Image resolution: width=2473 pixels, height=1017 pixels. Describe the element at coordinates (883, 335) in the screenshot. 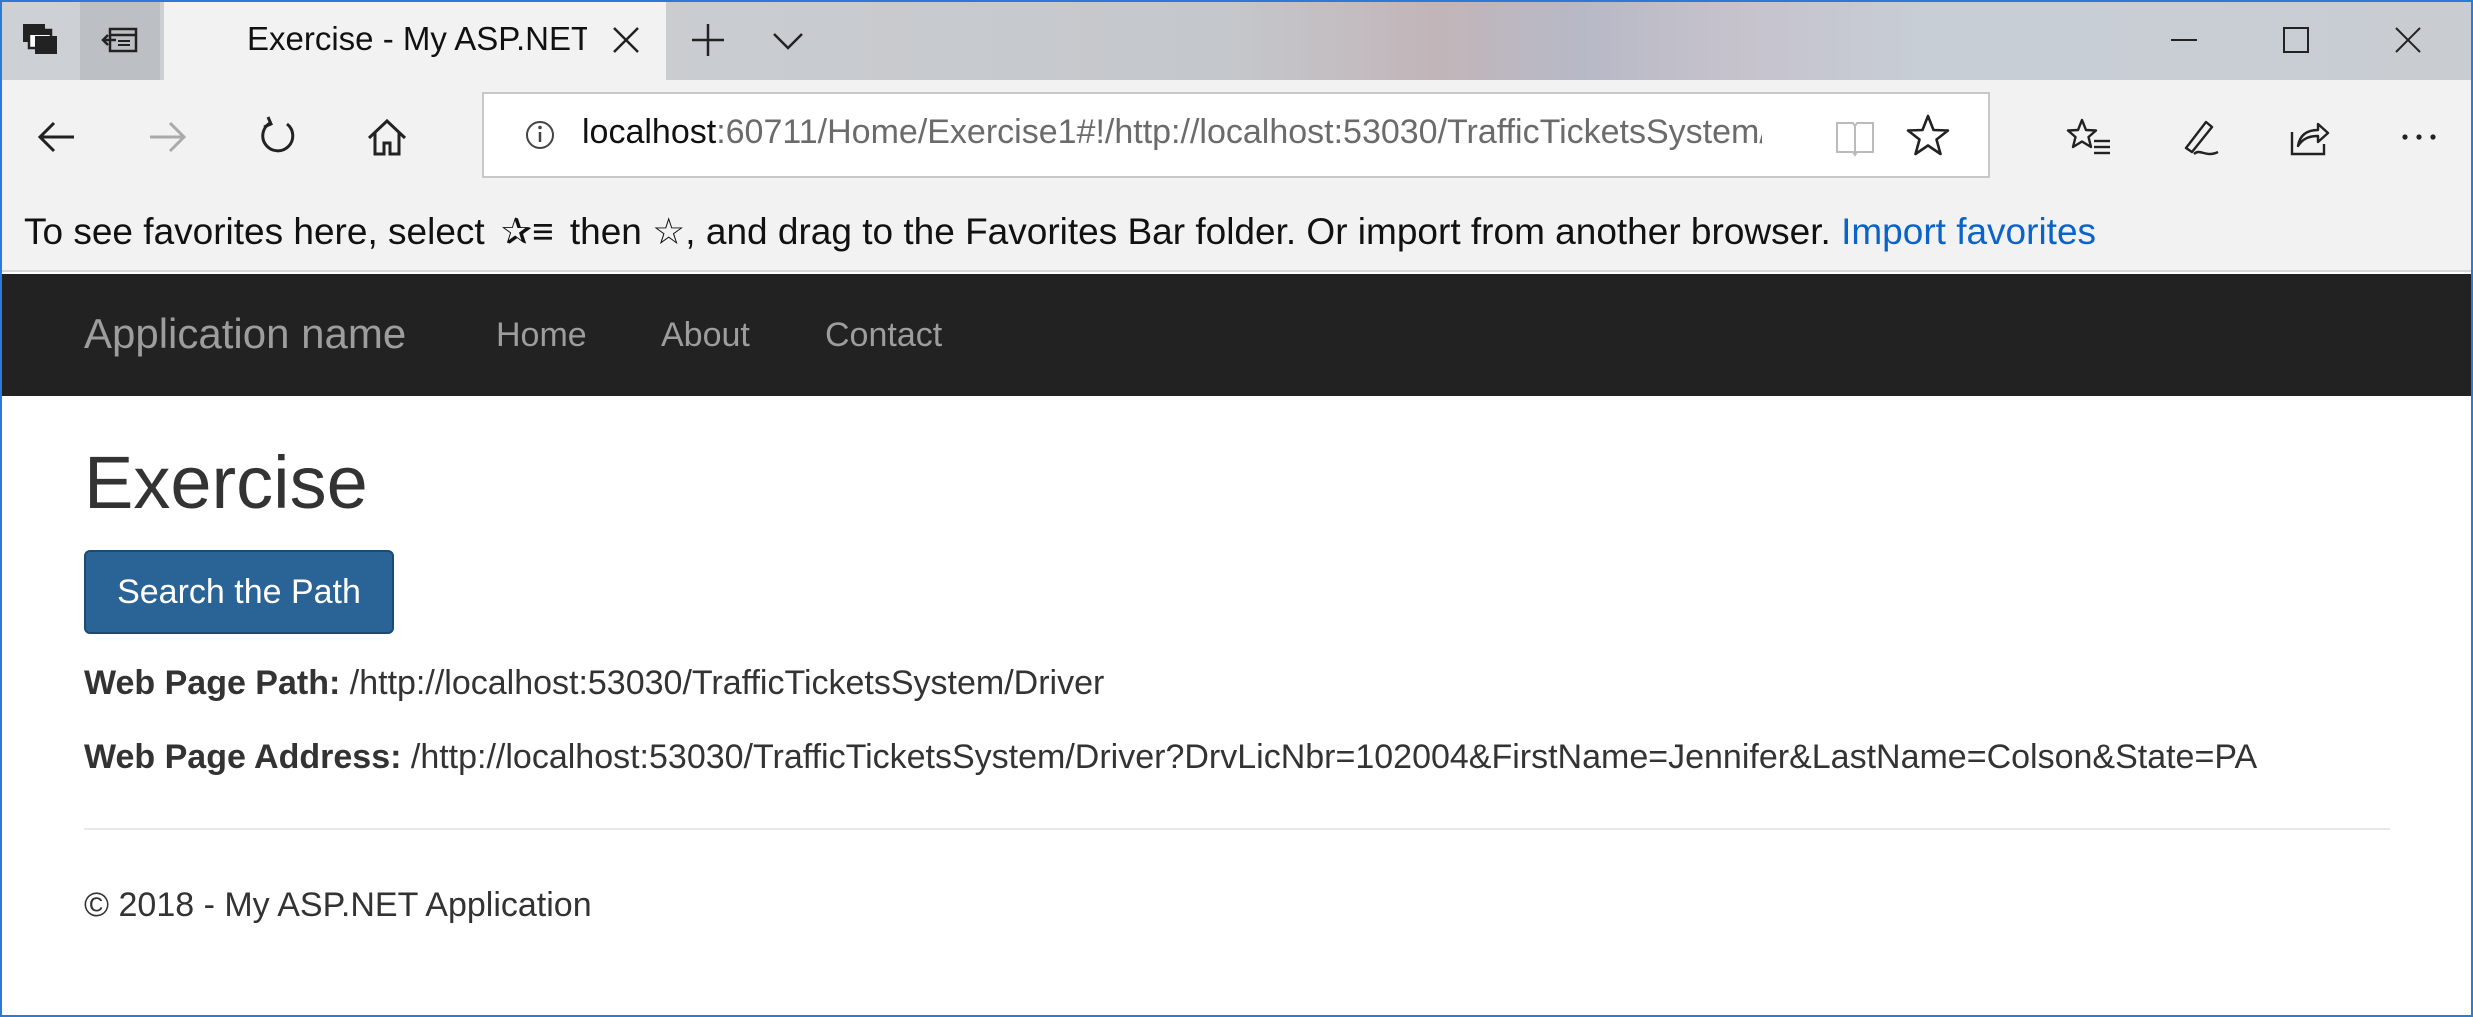

I see `nav-contact-link: Contact` at that location.